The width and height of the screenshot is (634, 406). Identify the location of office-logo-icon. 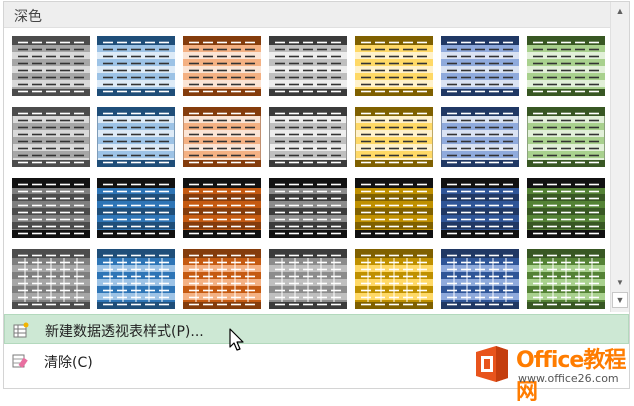
(492, 364).